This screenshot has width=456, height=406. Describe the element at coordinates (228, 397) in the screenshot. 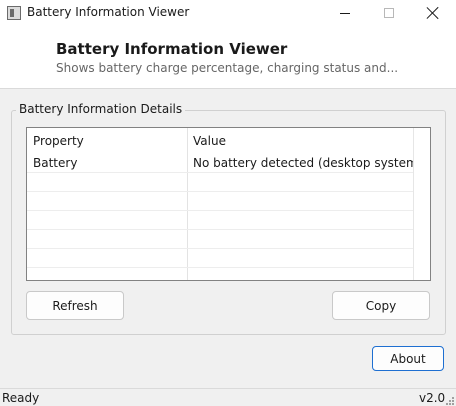

I see `status-bar: Ready v2.0` at that location.